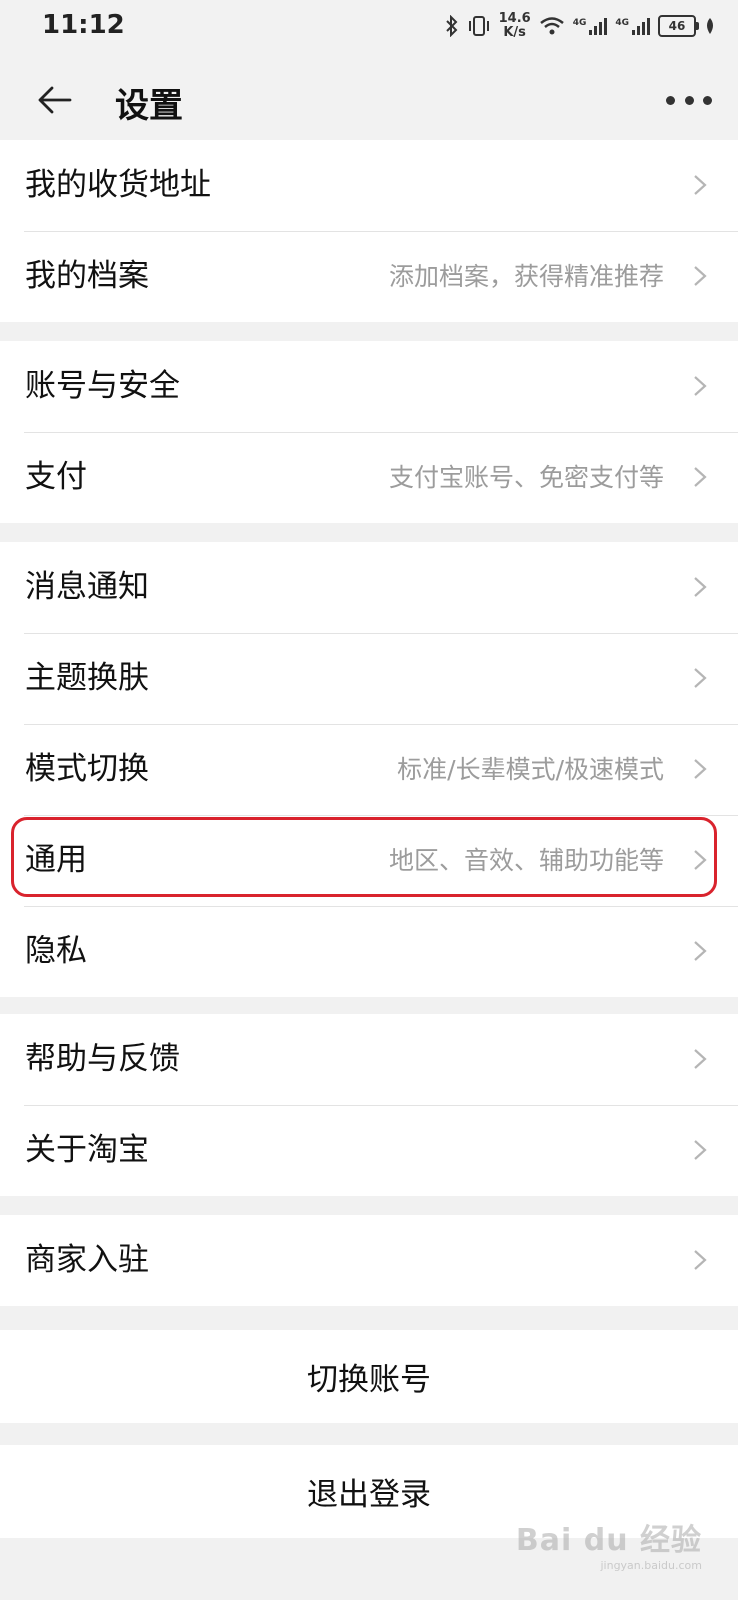  Describe the element at coordinates (369, 678) in the screenshot. I see `settings-row-theme: 主题换肤` at that location.